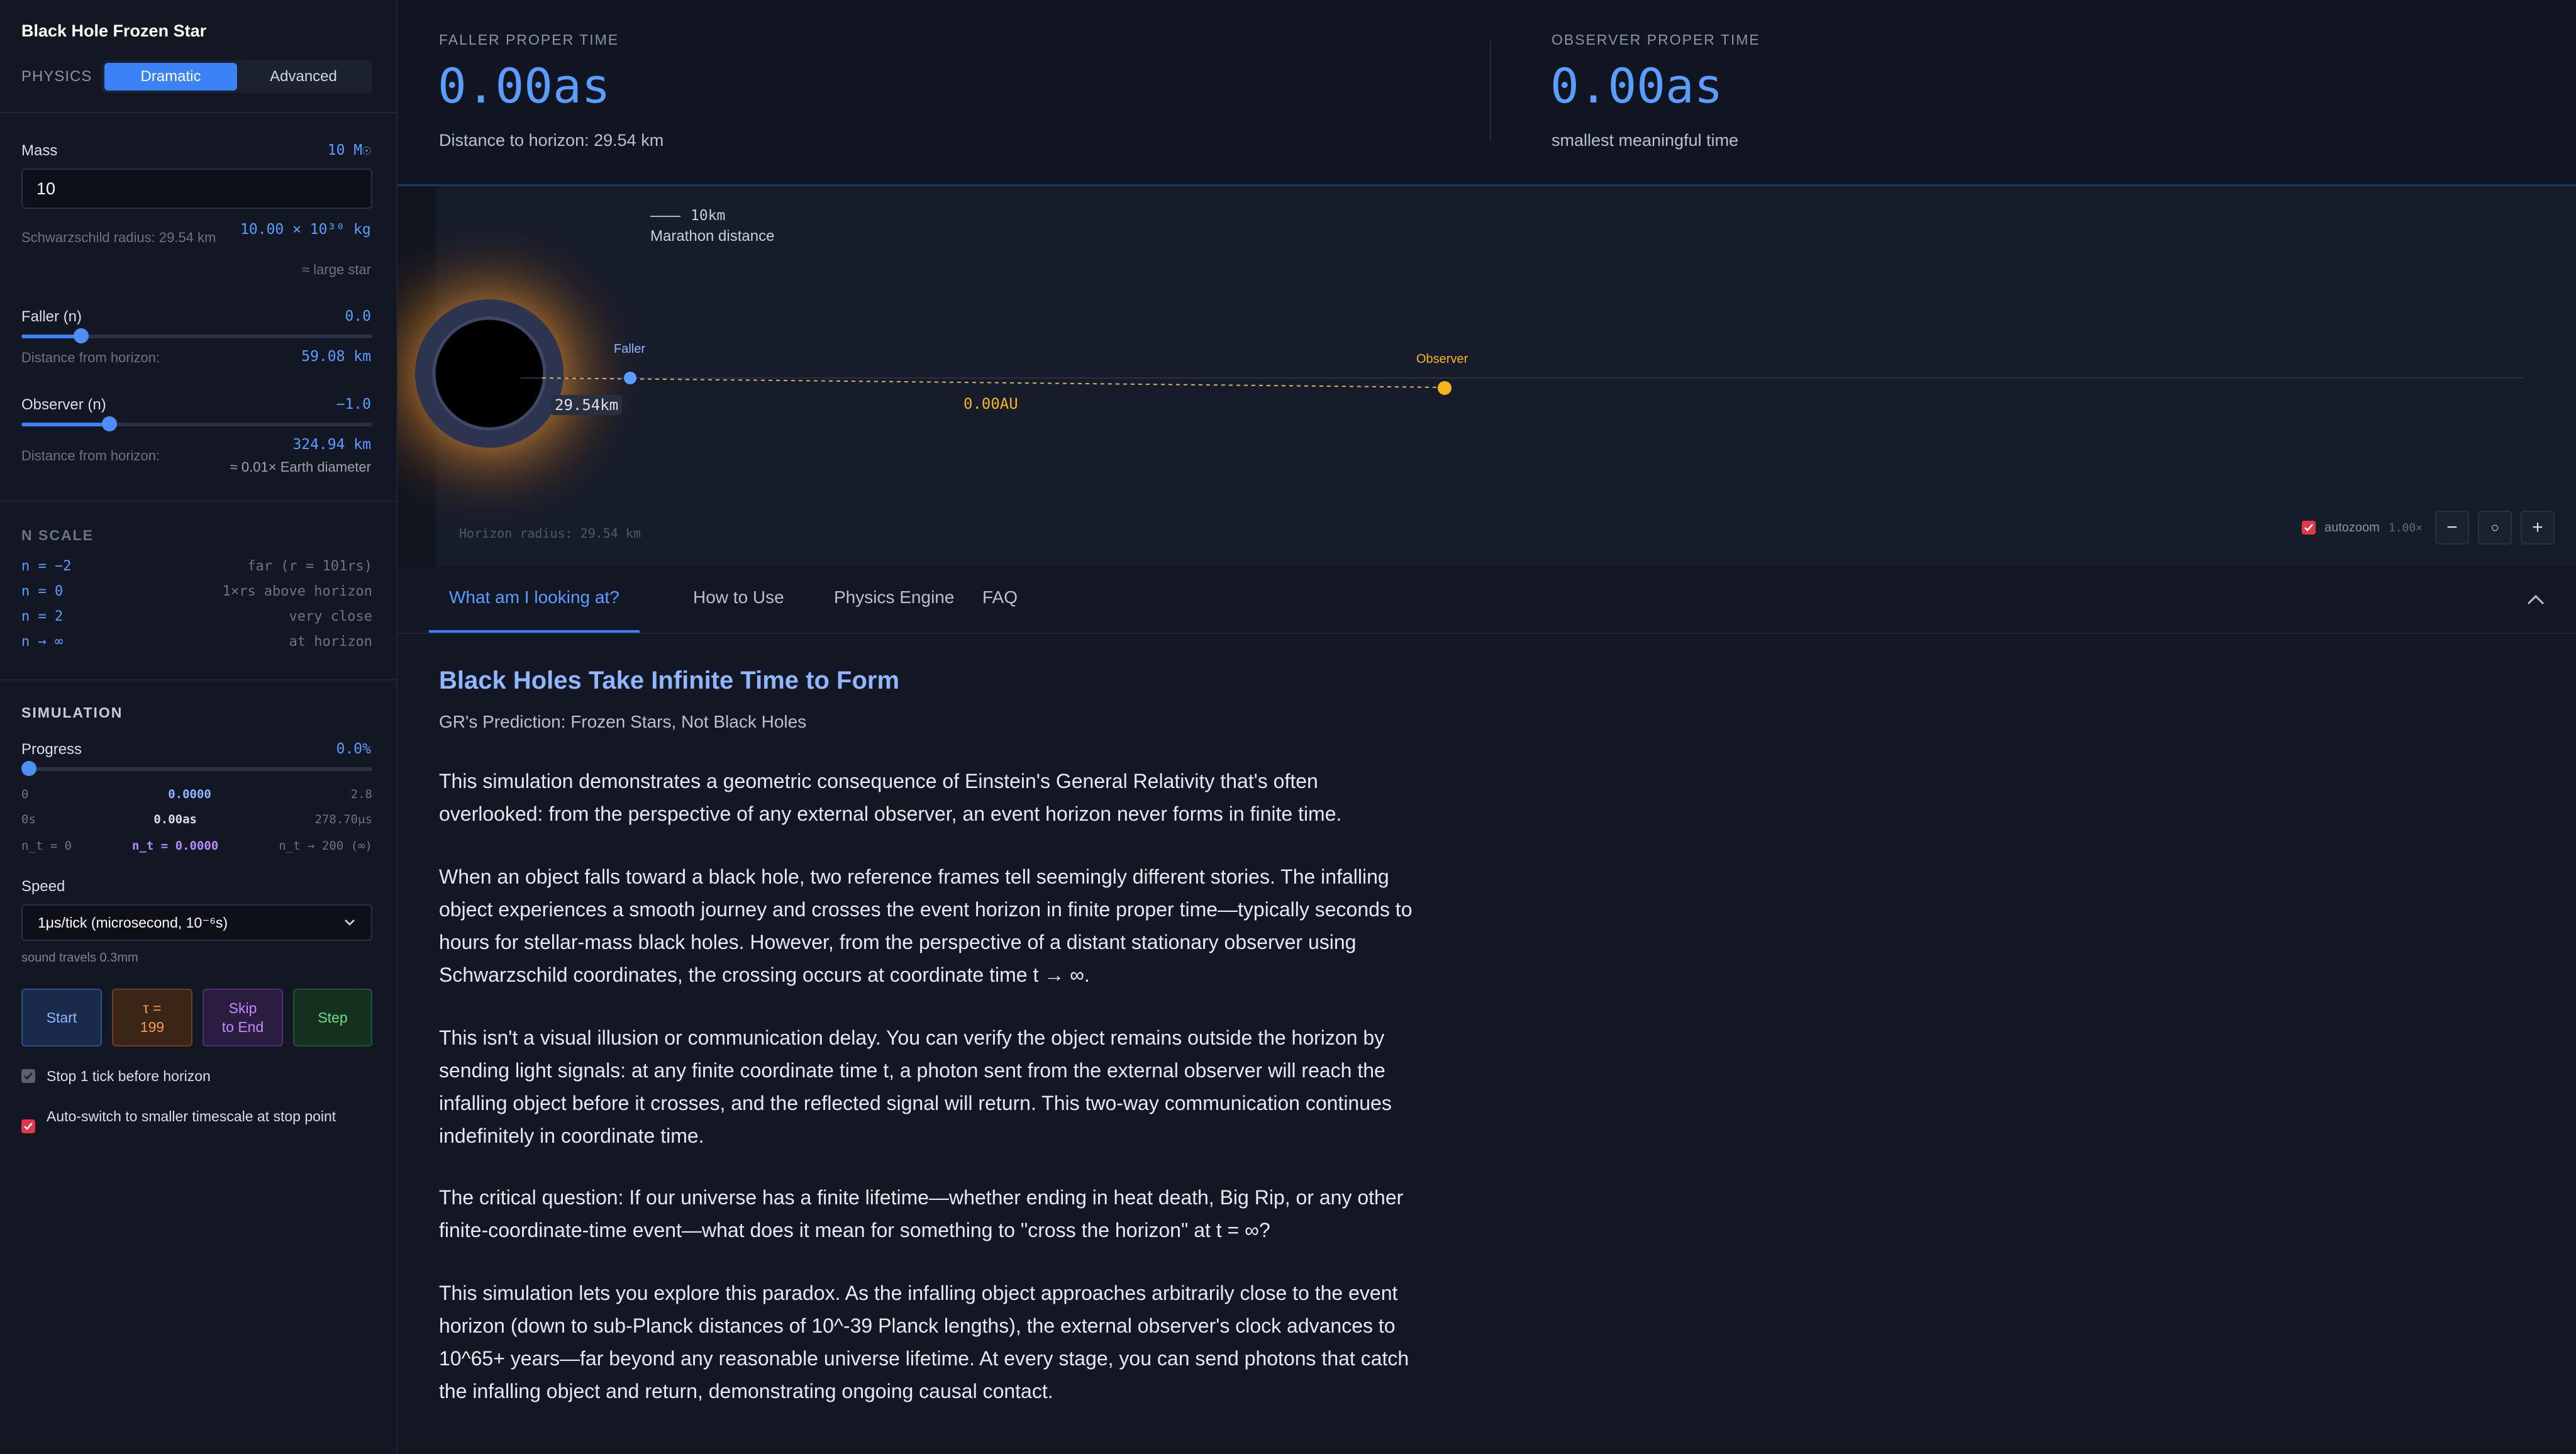  I want to click on progress-ticks-n: 0 0.0000 2.8, so click(196, 794).